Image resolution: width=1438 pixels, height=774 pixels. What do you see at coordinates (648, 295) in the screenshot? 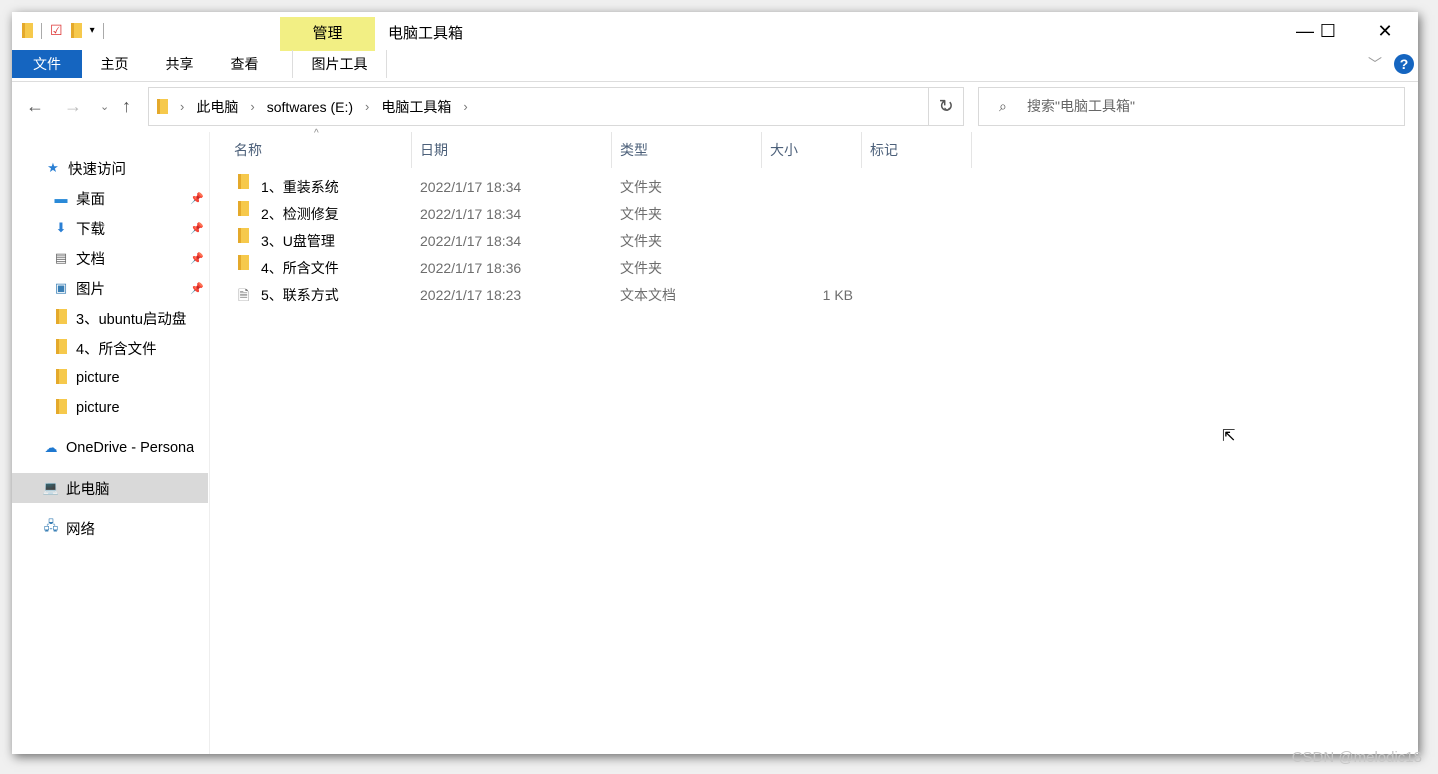
I see `file-type: 文本文档` at bounding box center [648, 295].